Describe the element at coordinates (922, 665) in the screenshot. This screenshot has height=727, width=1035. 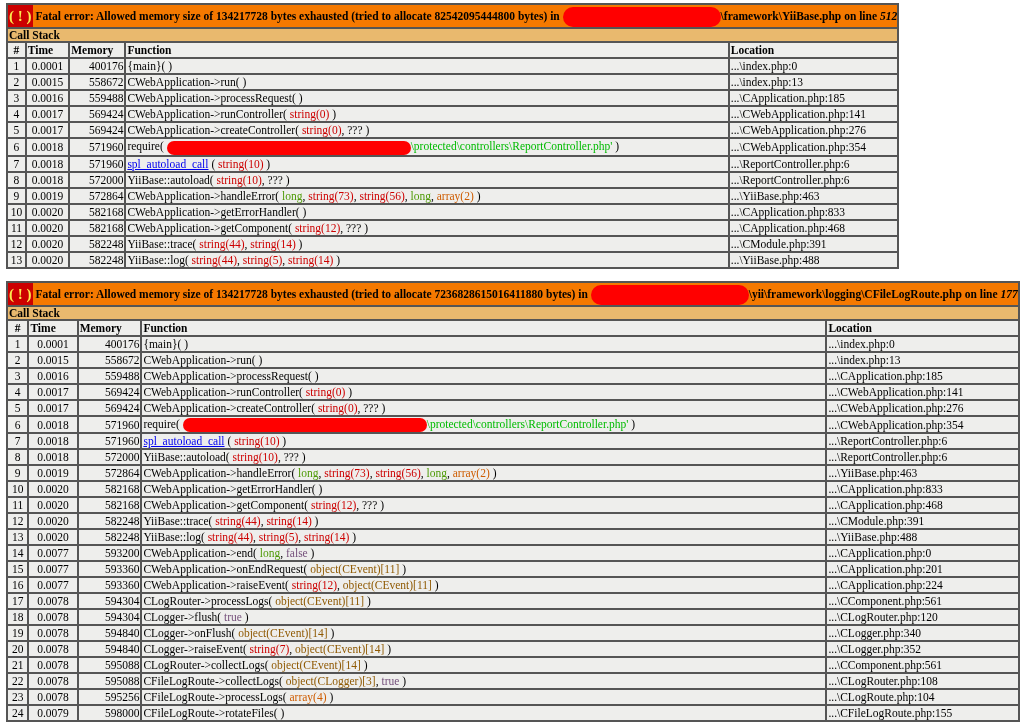
I see `file-location: ...\CComponent.php:561` at that location.